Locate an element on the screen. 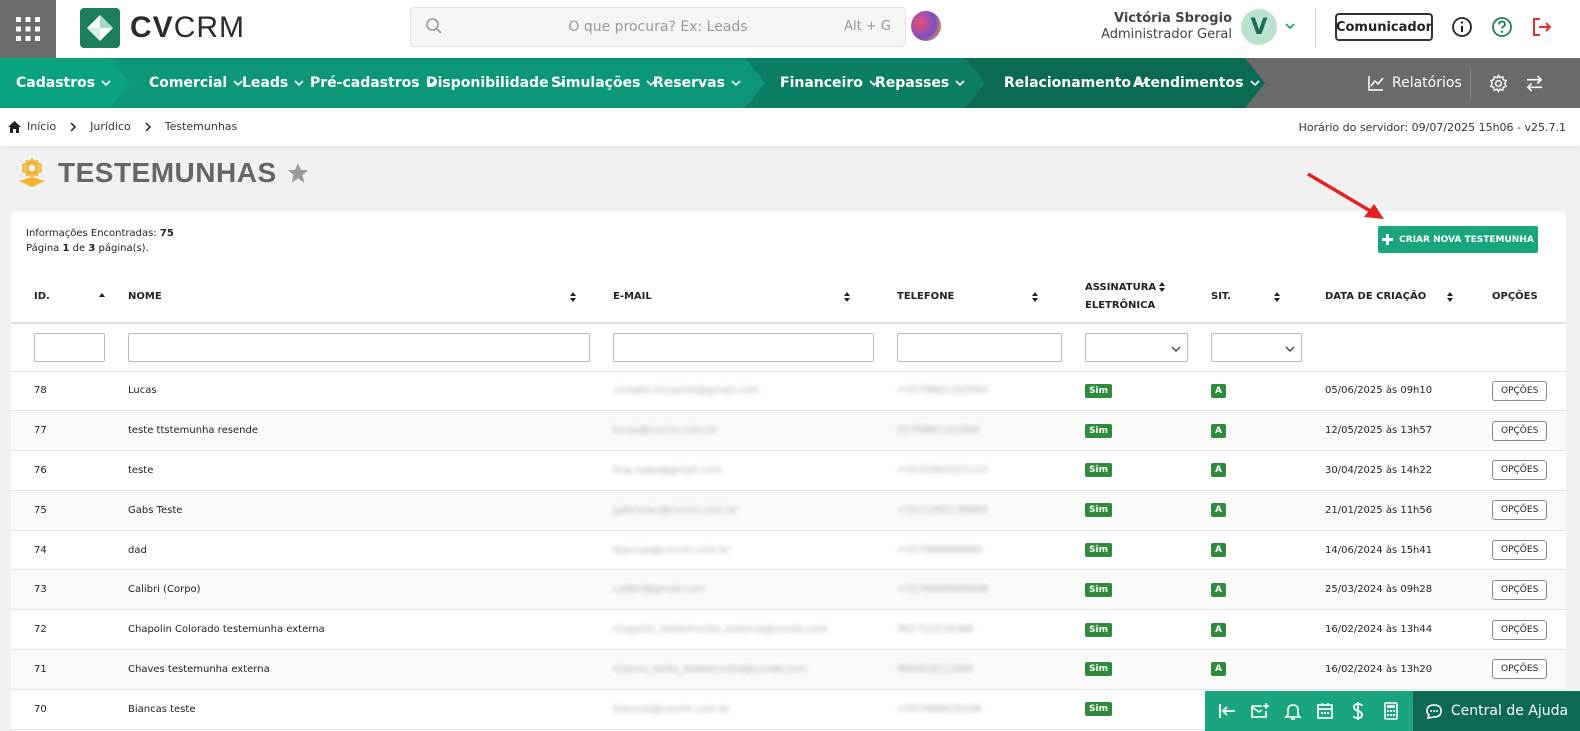 This screenshot has height=731, width=1580. global-search: Alt + G is located at coordinates (658, 27).